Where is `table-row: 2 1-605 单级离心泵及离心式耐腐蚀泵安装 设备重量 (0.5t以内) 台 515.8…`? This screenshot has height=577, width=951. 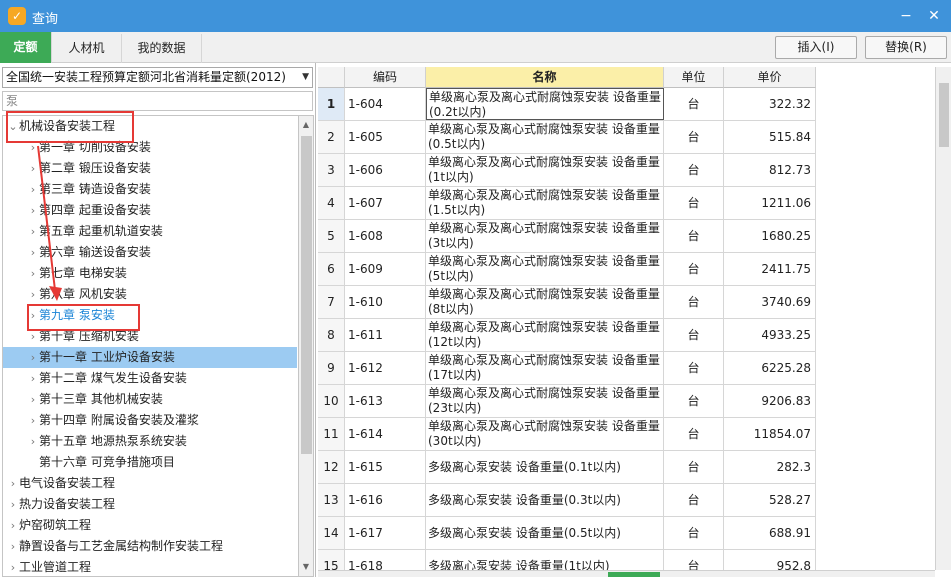 table-row: 2 1-605 单级离心泵及离心式耐腐蚀泵安装 设备重量 (0.5t以内) 台 515.8… is located at coordinates (567, 137).